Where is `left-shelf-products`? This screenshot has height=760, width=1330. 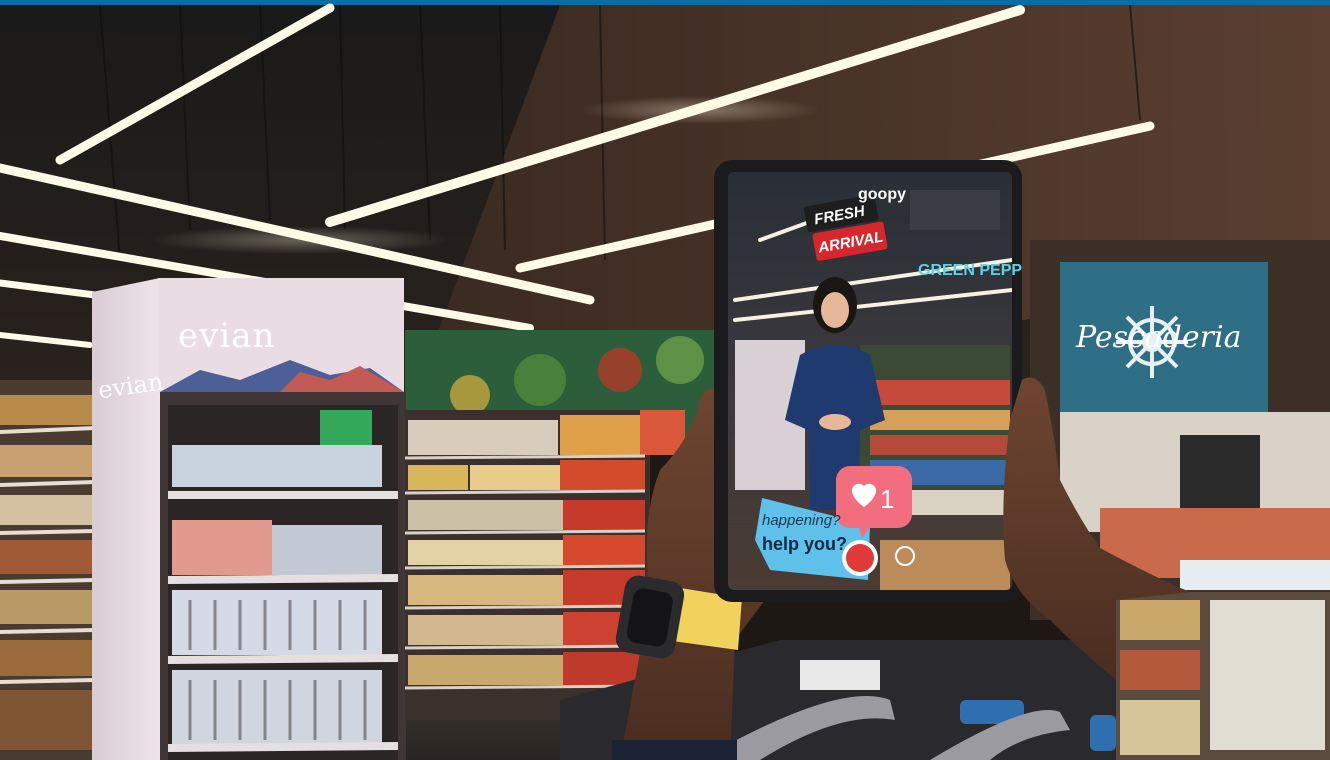 left-shelf-products is located at coordinates (46, 572).